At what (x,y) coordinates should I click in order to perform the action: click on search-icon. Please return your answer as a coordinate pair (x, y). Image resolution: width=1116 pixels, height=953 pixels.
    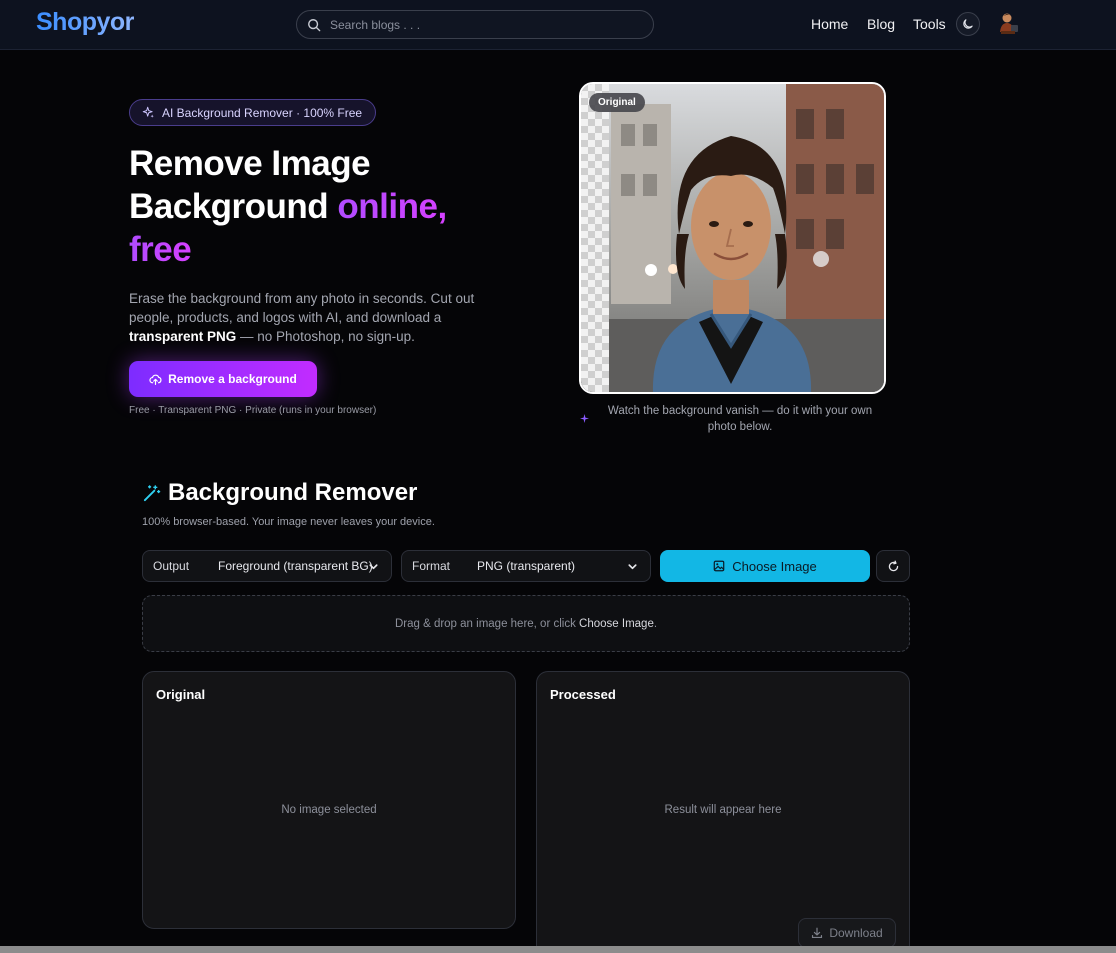
    Looking at the image, I should click on (314, 24).